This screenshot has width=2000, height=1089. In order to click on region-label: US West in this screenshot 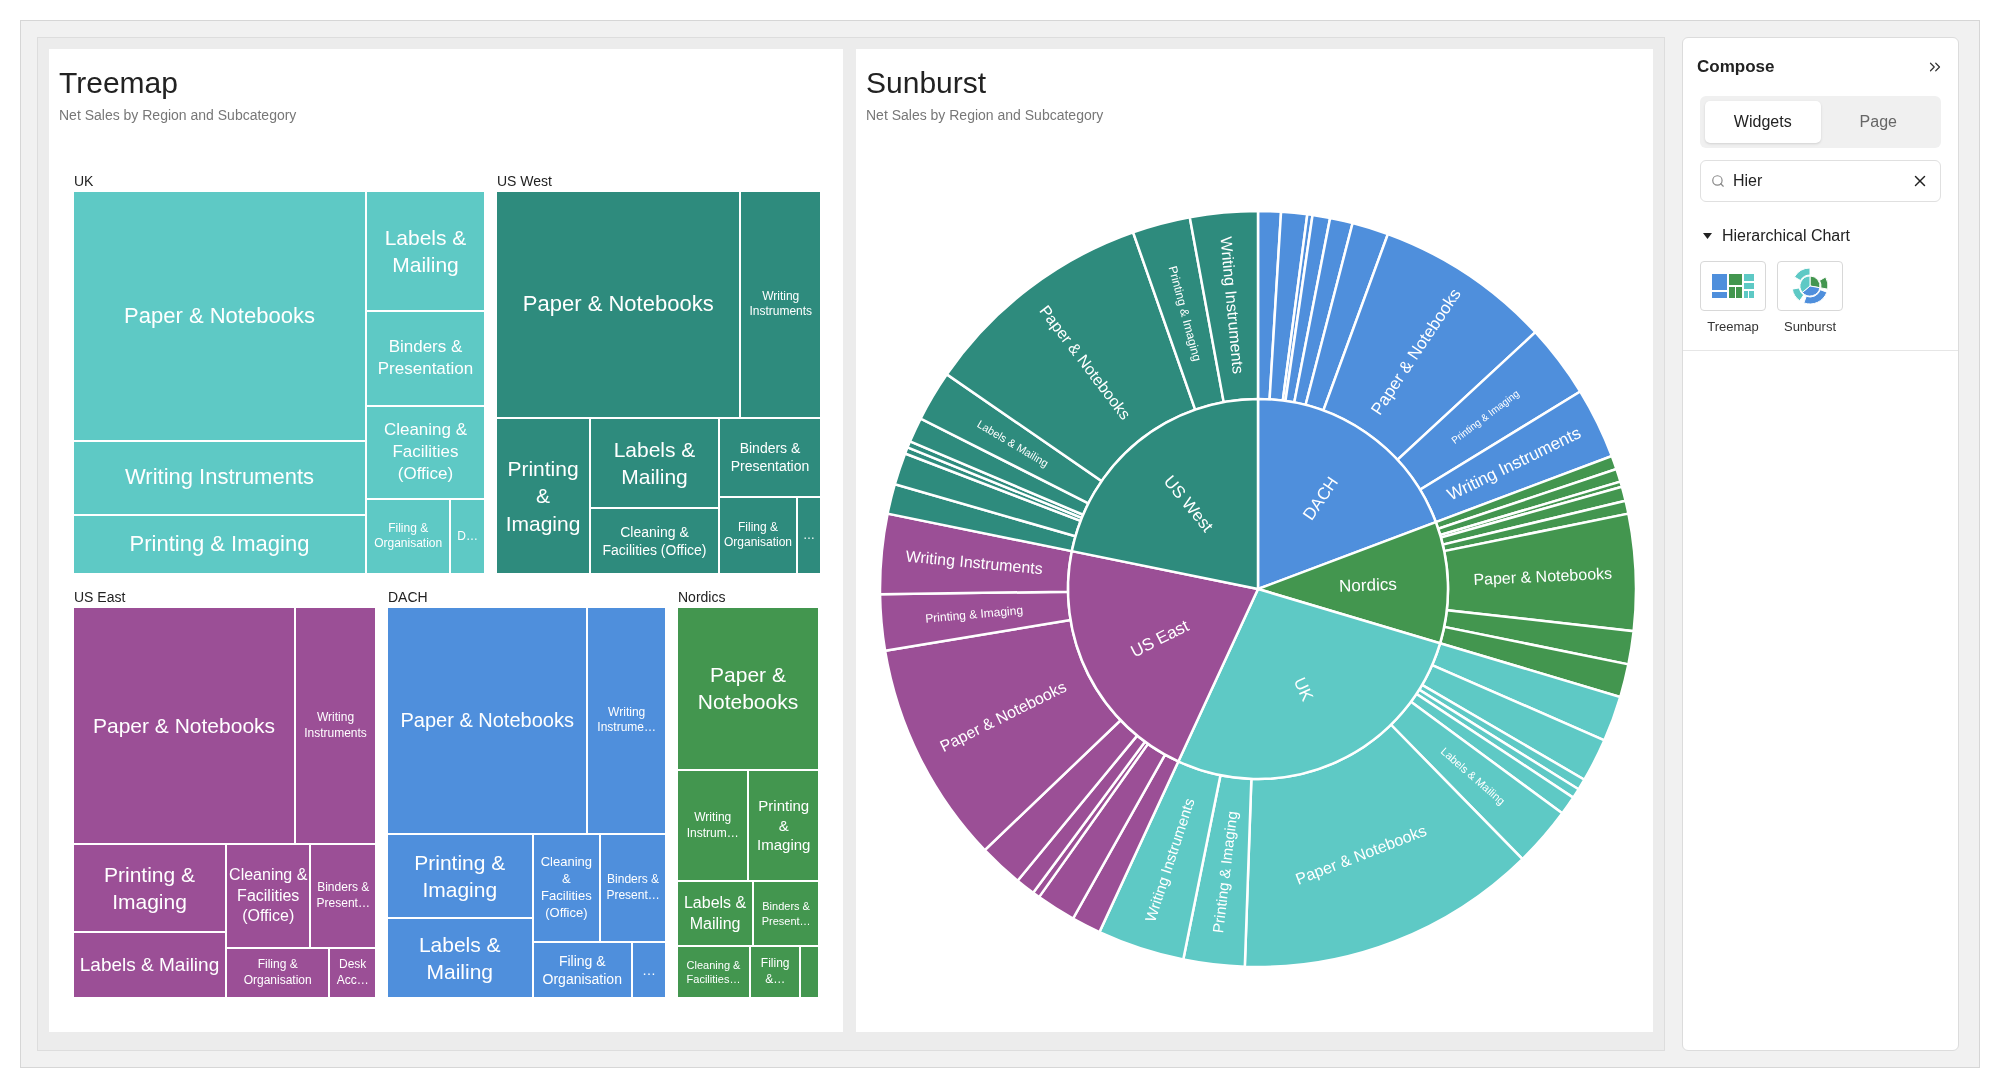, I will do `click(524, 181)`.